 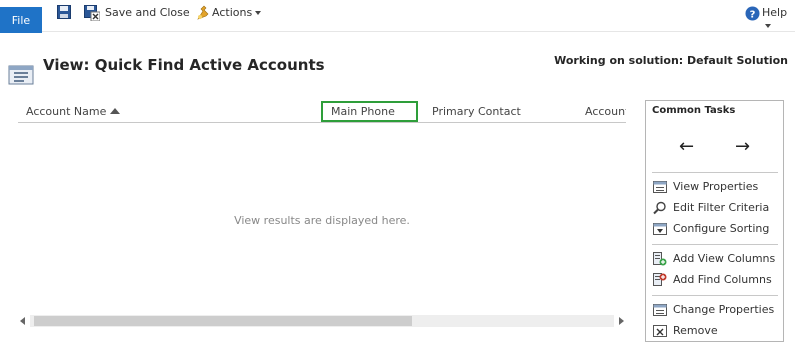 What do you see at coordinates (659, 208) in the screenshot?
I see `magnifier-icon` at bounding box center [659, 208].